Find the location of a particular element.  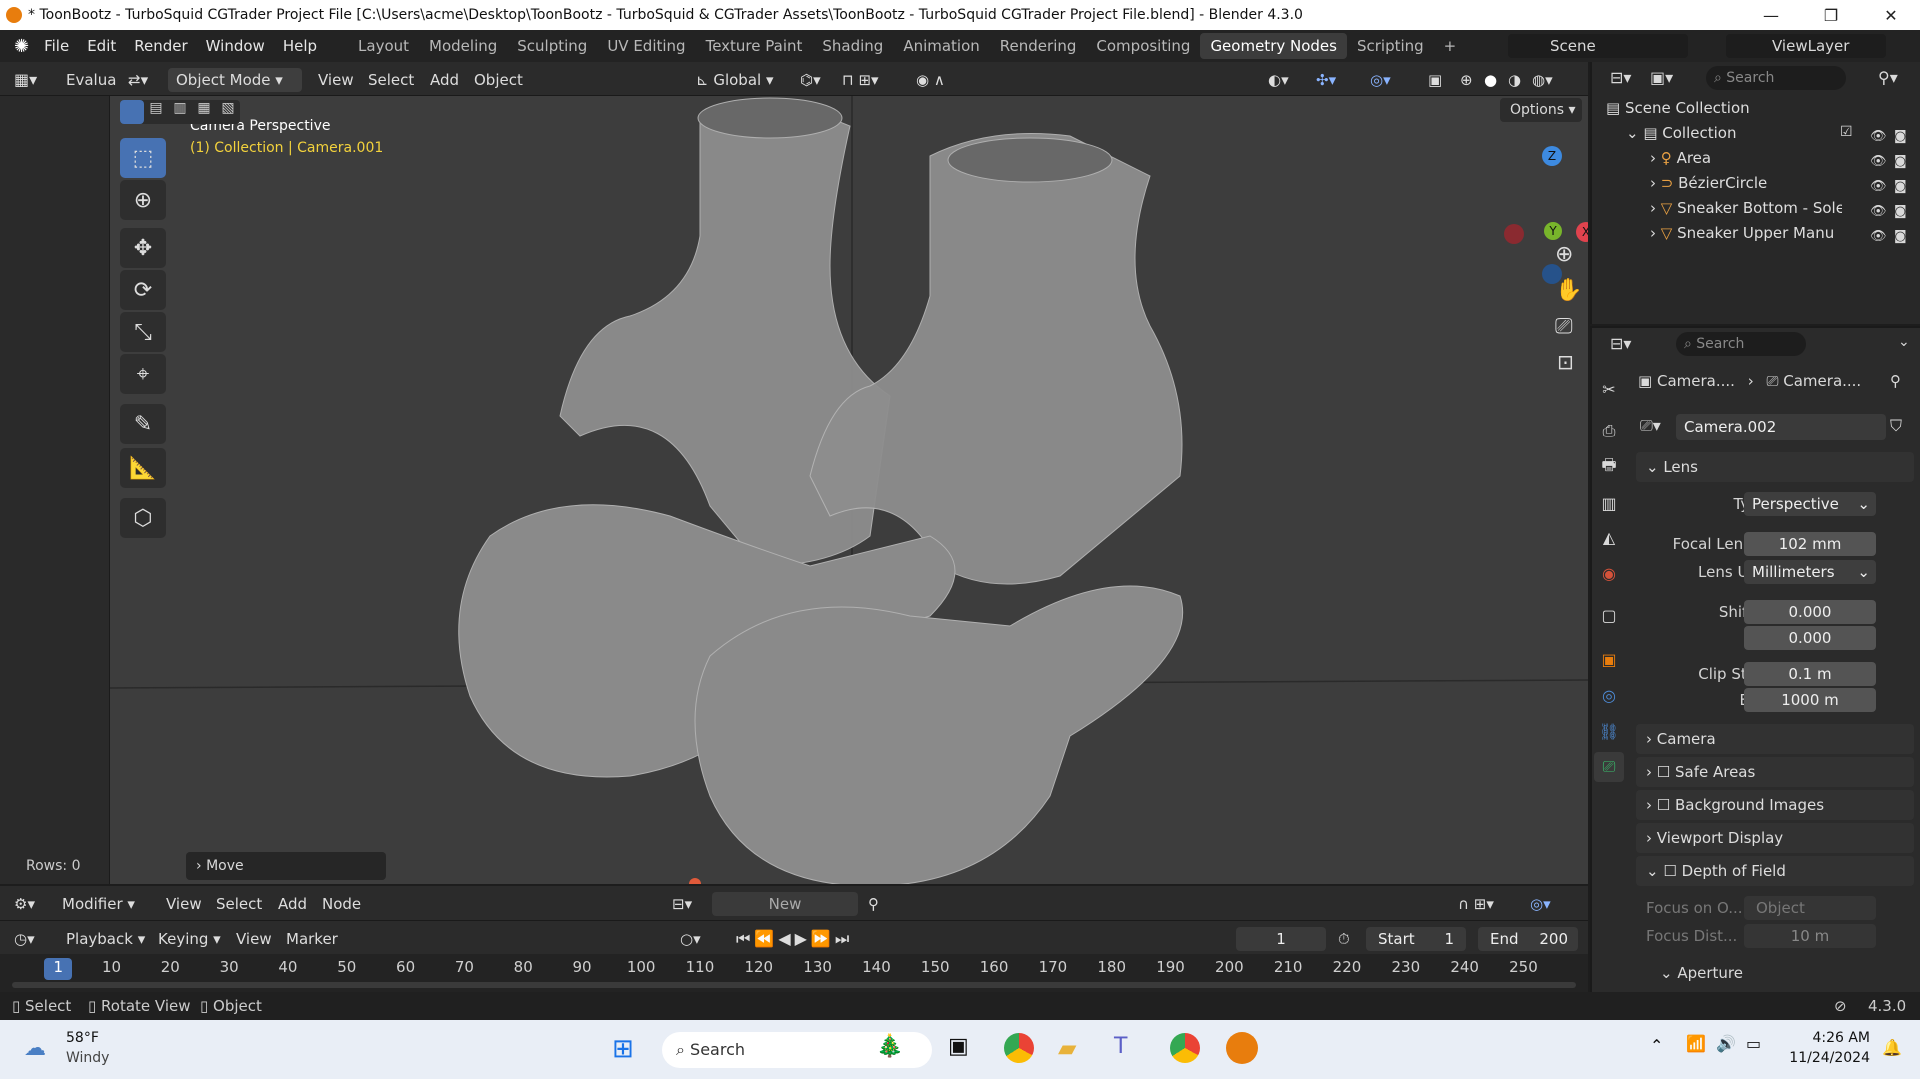

lens-type-dropdown: Perspective ⌄ is located at coordinates (1810, 504).